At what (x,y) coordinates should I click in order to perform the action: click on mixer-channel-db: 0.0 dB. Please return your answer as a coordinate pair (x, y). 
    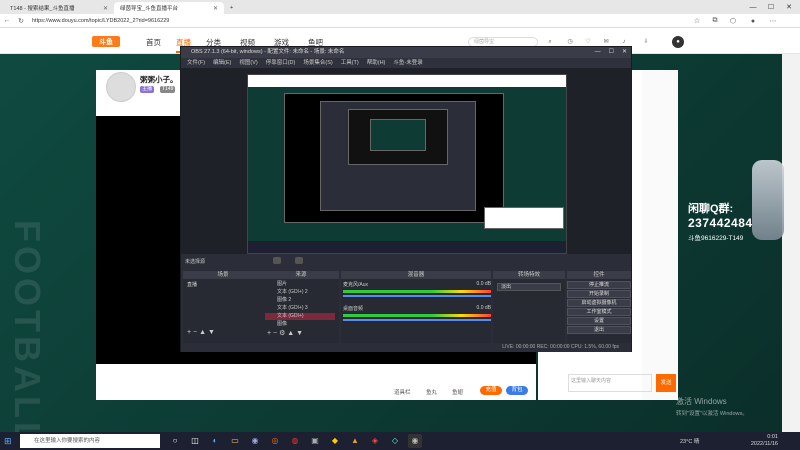
    Looking at the image, I should click on (483, 308).